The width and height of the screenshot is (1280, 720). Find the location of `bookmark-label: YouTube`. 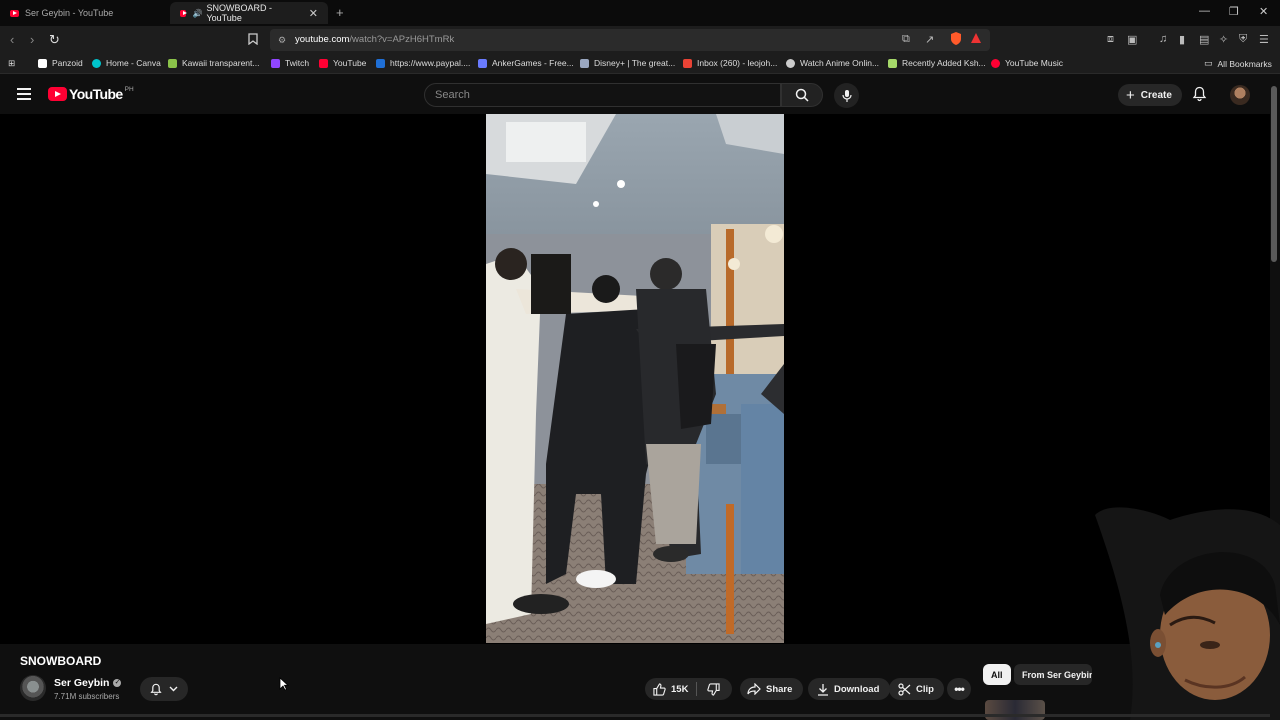

bookmark-label: YouTube is located at coordinates (350, 63).